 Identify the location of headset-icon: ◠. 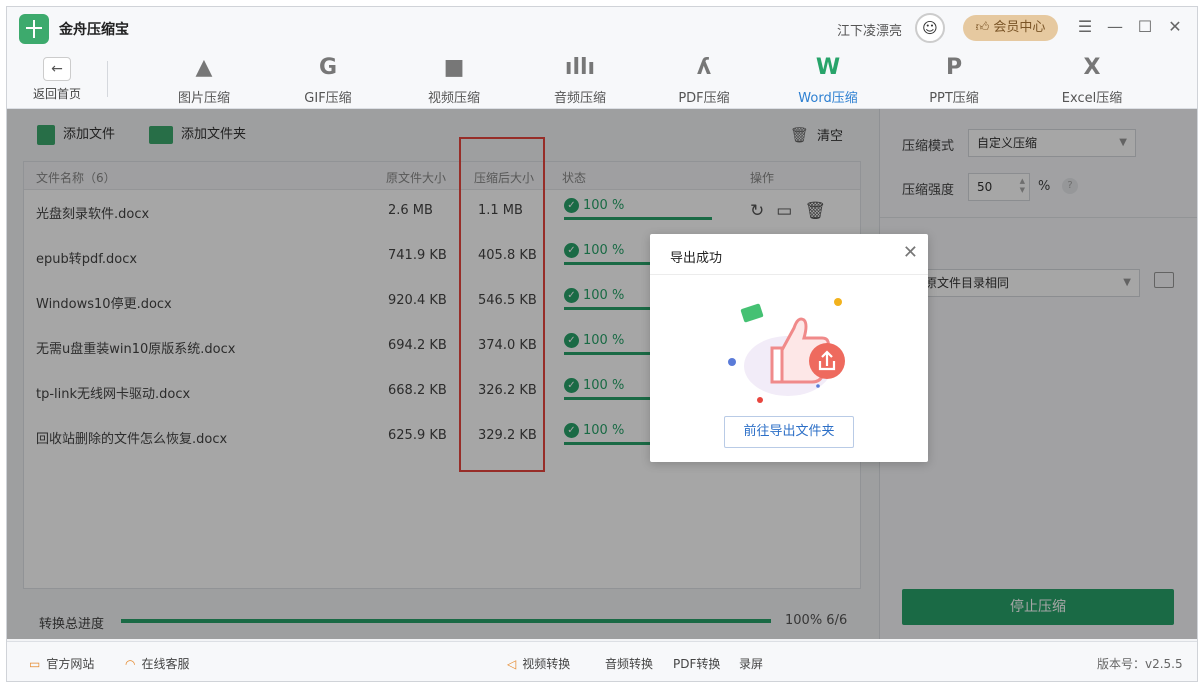
(130, 664).